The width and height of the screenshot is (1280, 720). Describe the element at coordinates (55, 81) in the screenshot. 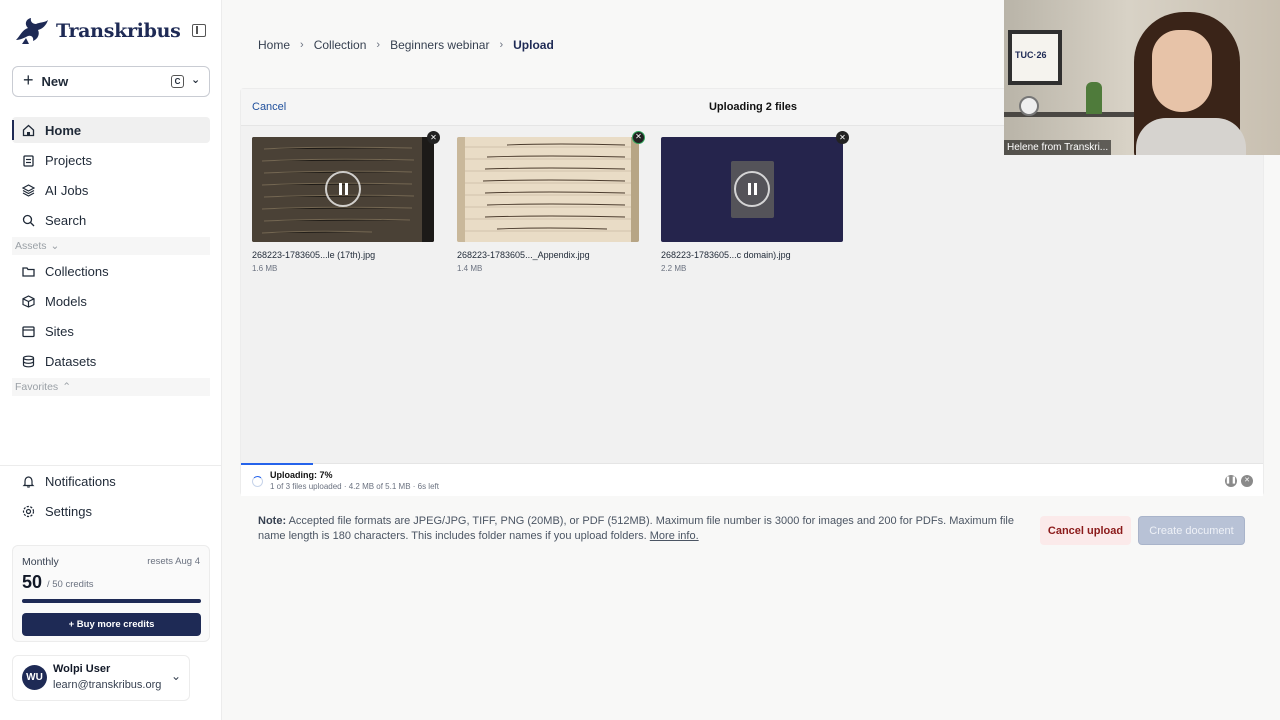

I see `new-button-label: New` at that location.